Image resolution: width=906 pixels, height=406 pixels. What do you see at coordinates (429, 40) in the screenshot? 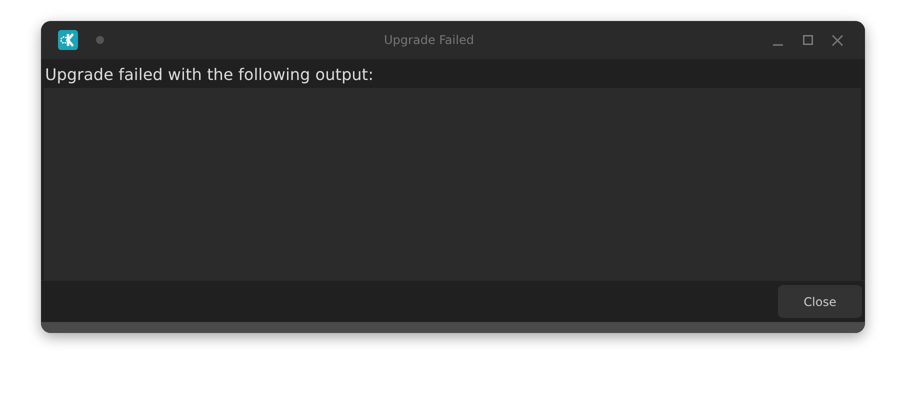
I see `window-title: Upgrade Failed` at bounding box center [429, 40].